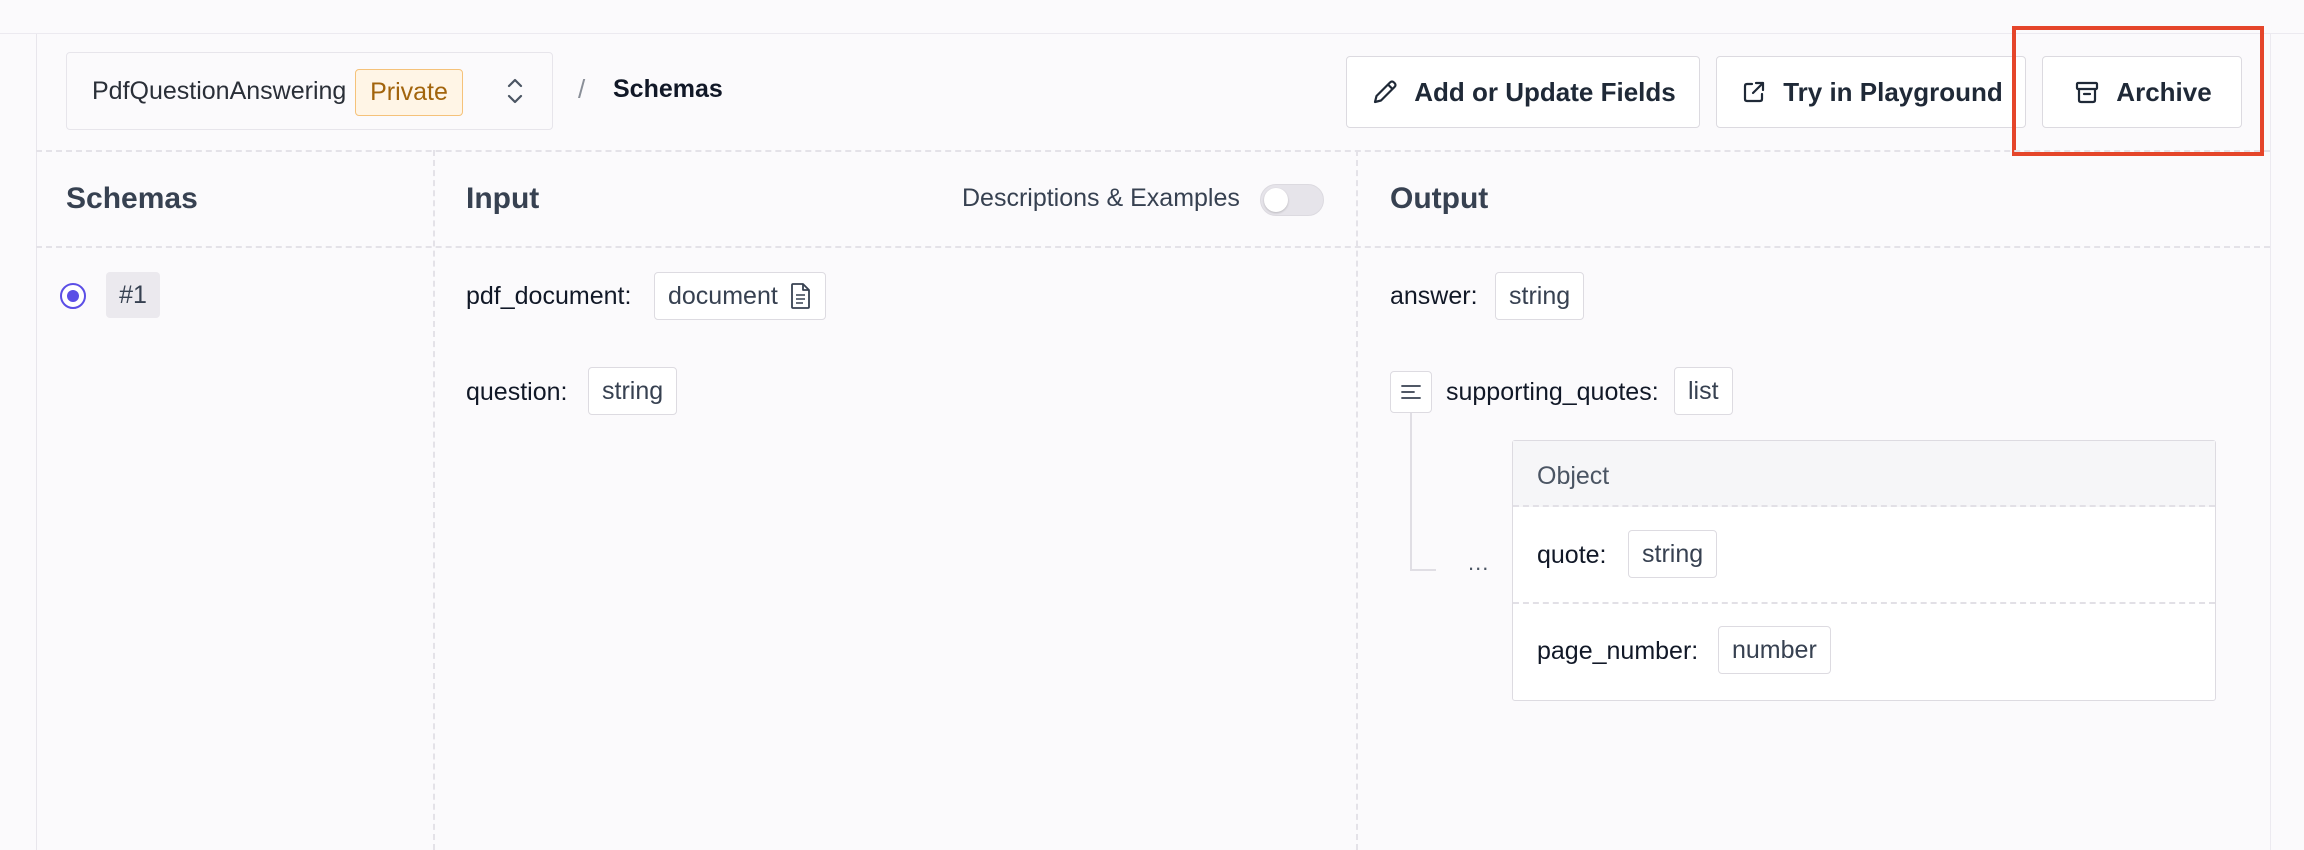 This screenshot has height=850, width=2304. I want to click on type-chip: document, so click(740, 296).